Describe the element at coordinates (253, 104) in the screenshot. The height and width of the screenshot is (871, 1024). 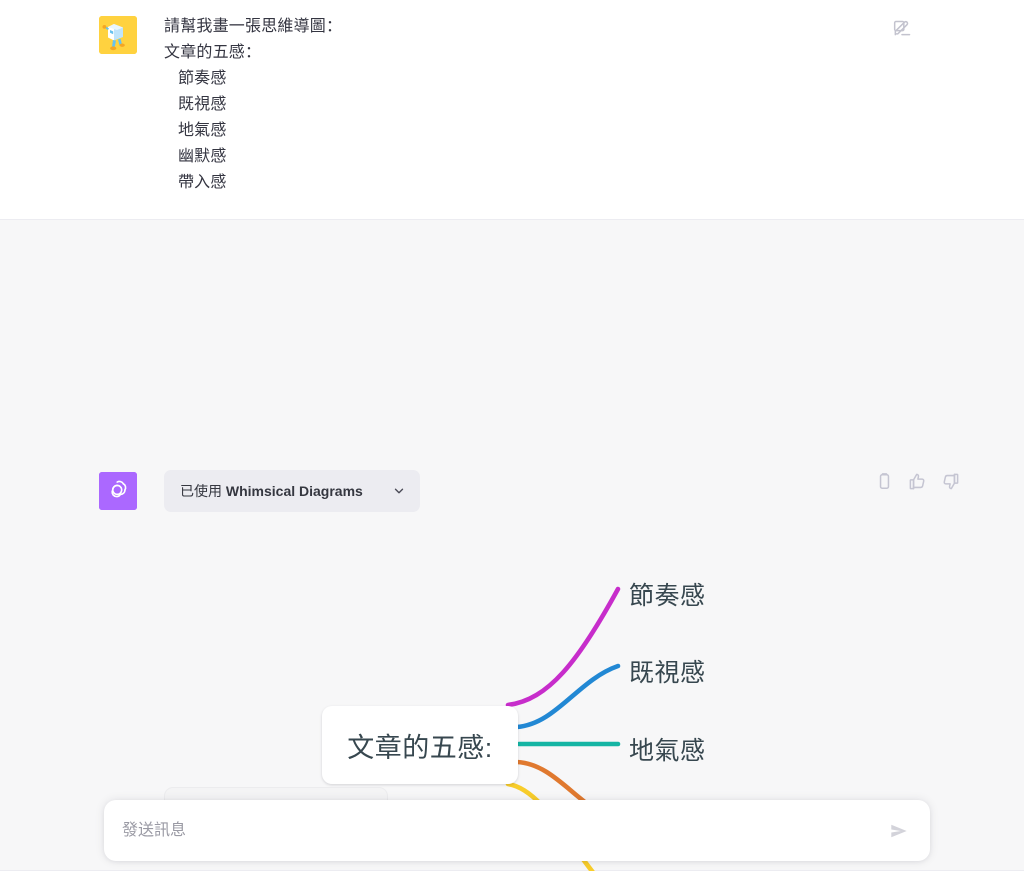
I see `user-message-text: 請幫我畫一張思維導圖： 文章的五感： 節奏感 既視感 地氣感 幽默感 帶入感` at that location.